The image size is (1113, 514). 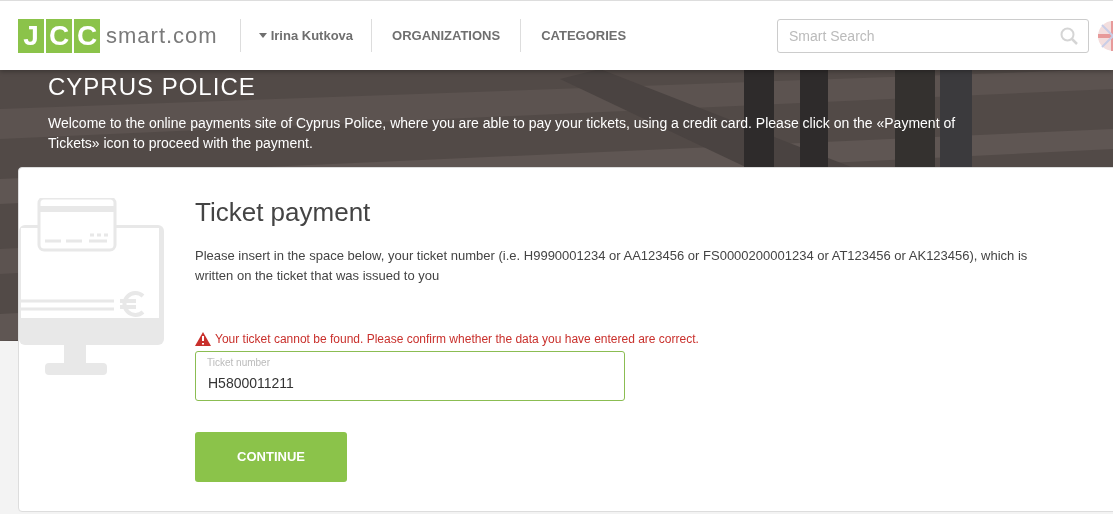 I want to click on card-title: Ticket payment, so click(x=283, y=212).